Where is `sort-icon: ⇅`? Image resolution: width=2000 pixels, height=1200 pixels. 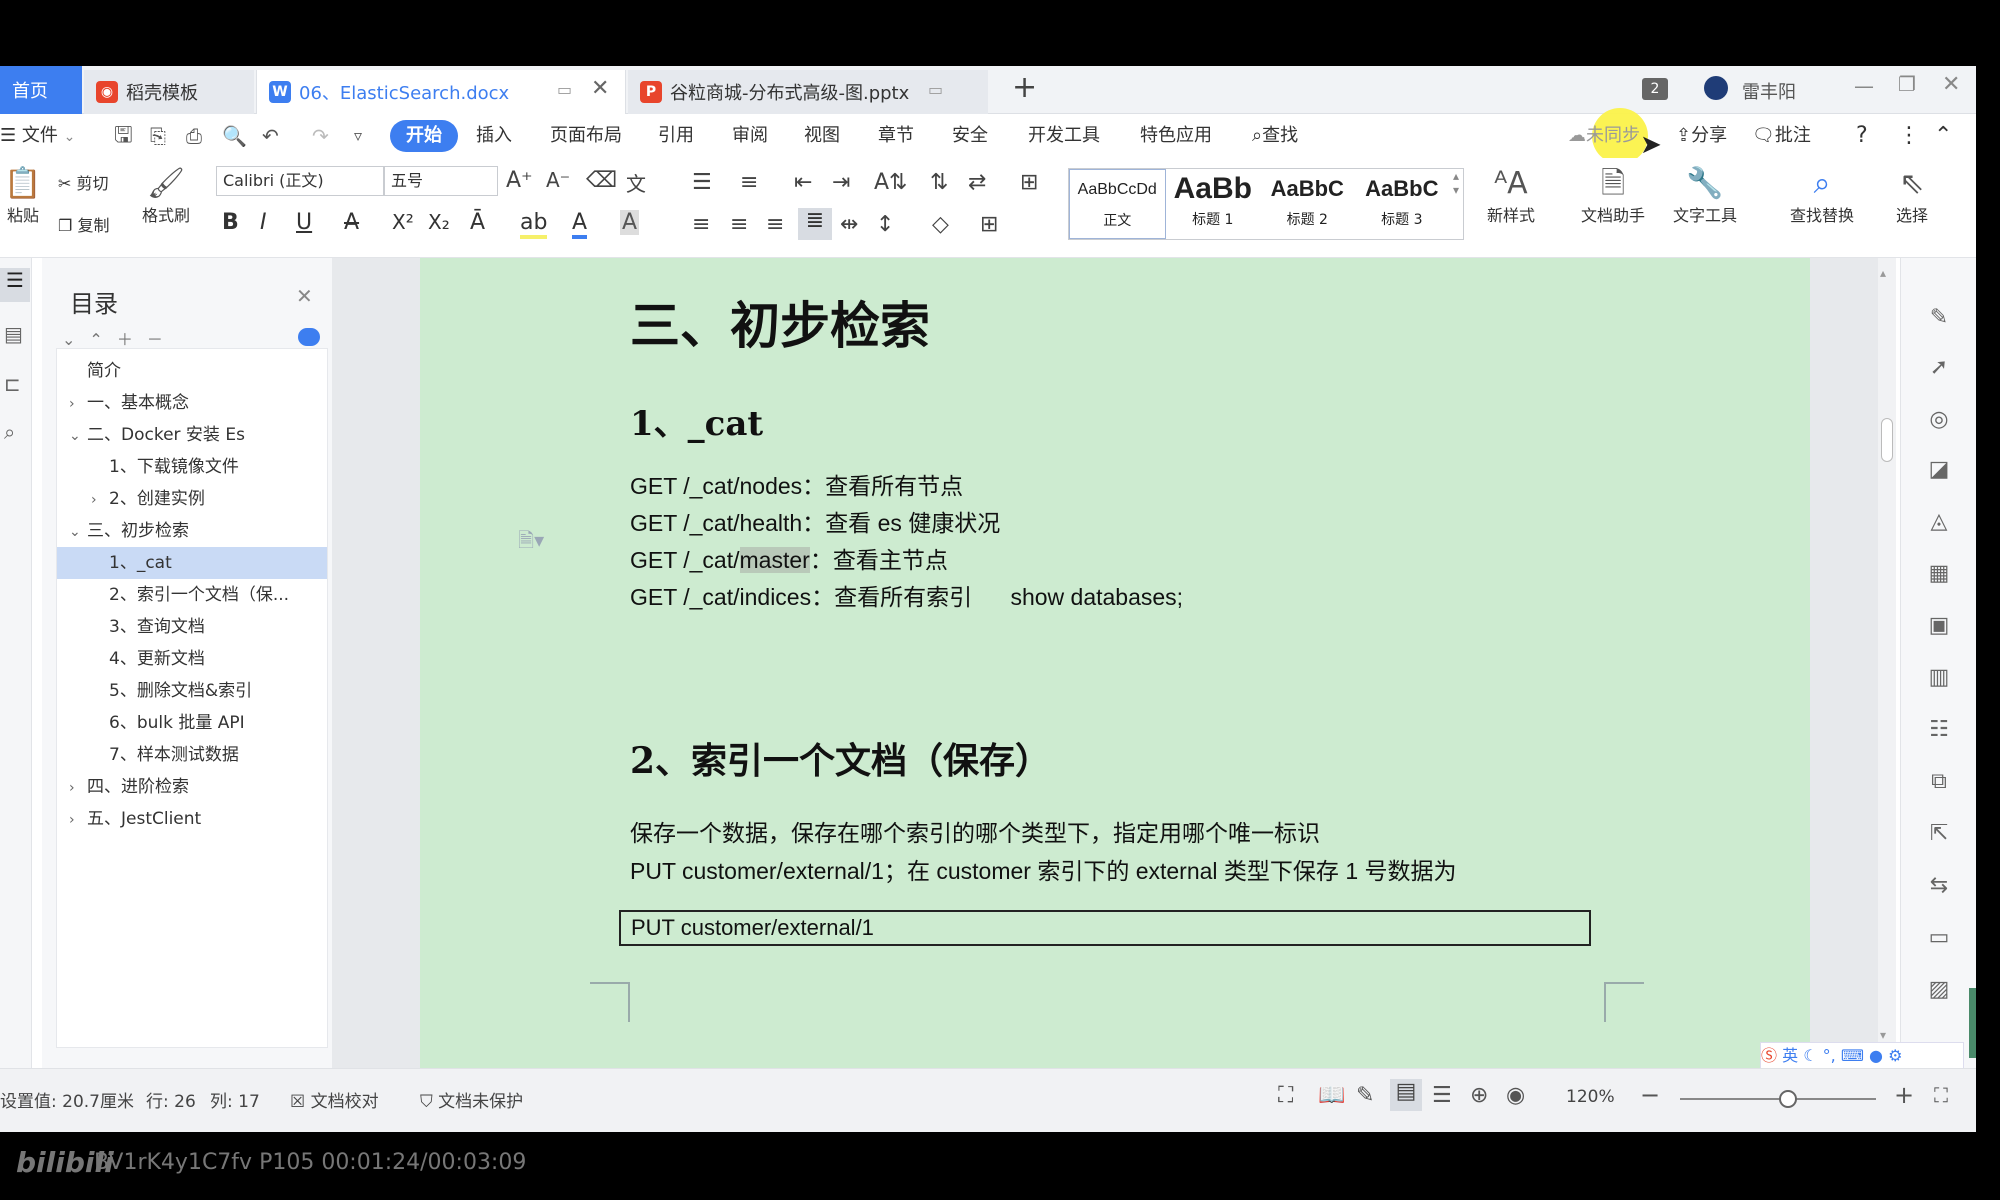 sort-icon: ⇅ is located at coordinates (939, 182).